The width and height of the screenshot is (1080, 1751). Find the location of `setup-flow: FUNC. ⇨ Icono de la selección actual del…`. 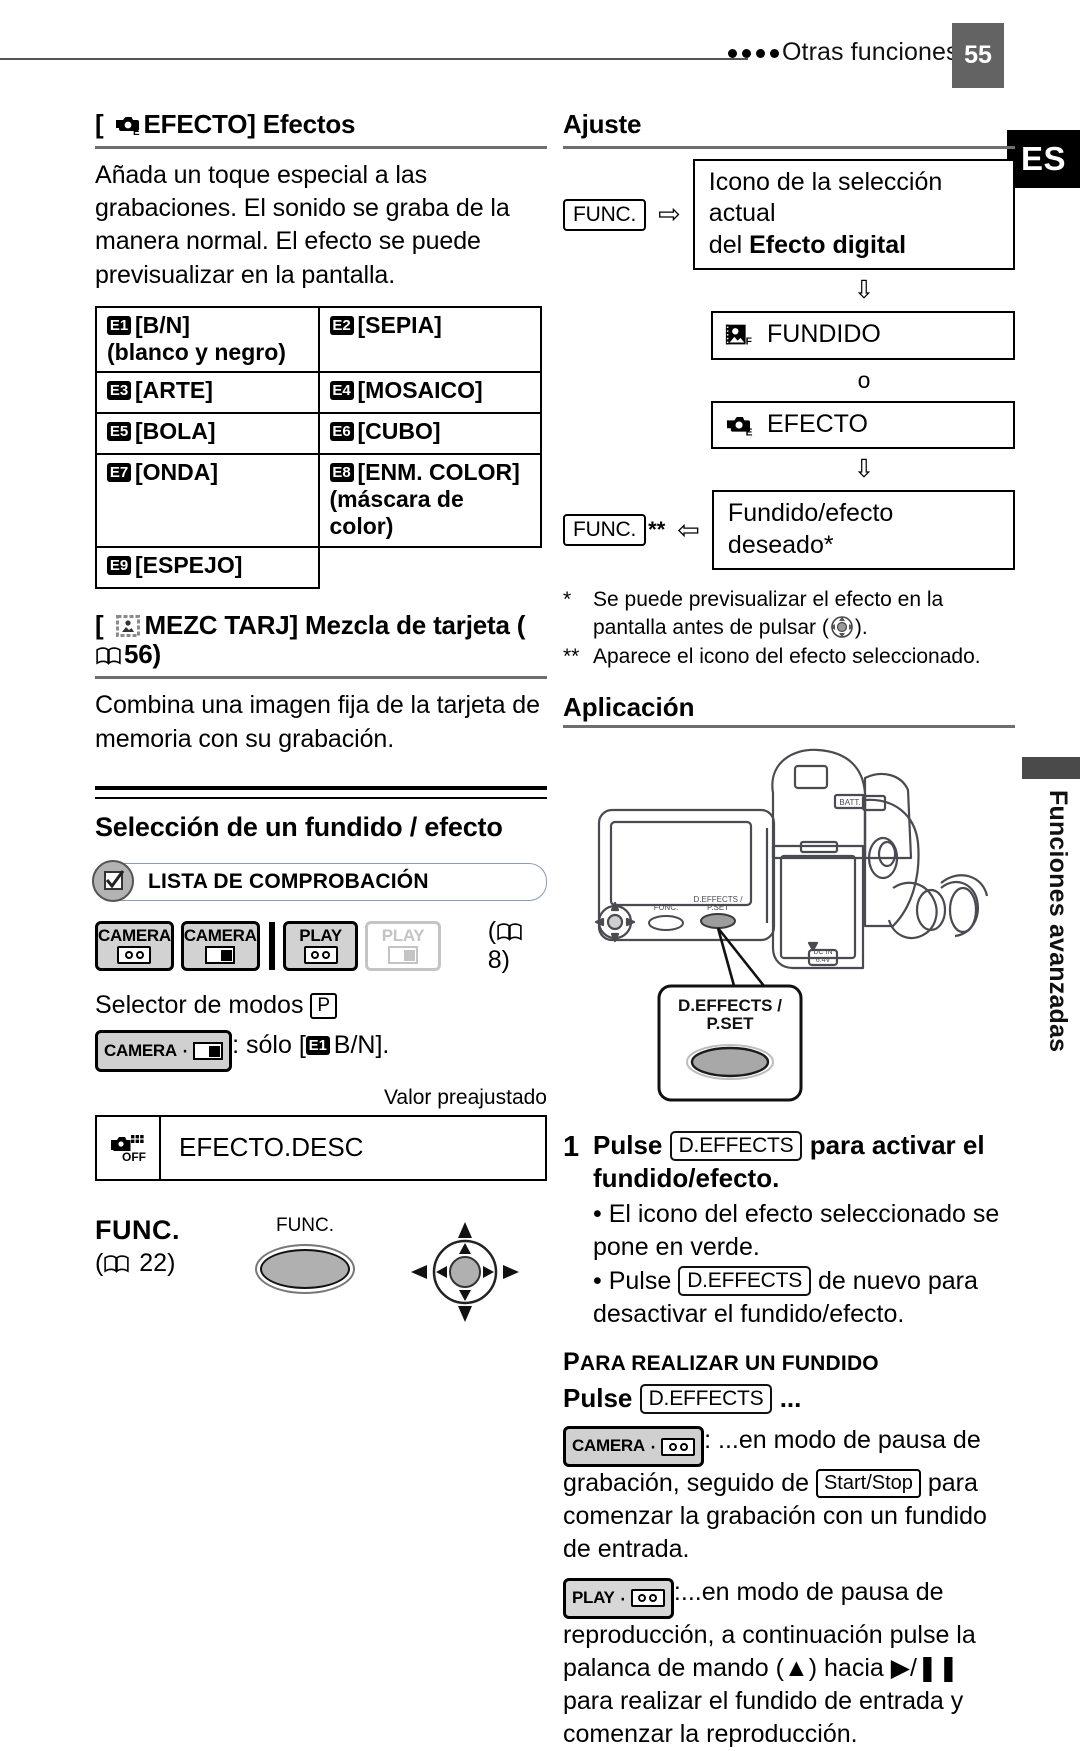

setup-flow: FUNC. ⇨ Icono de la selección actual del… is located at coordinates (789, 364).